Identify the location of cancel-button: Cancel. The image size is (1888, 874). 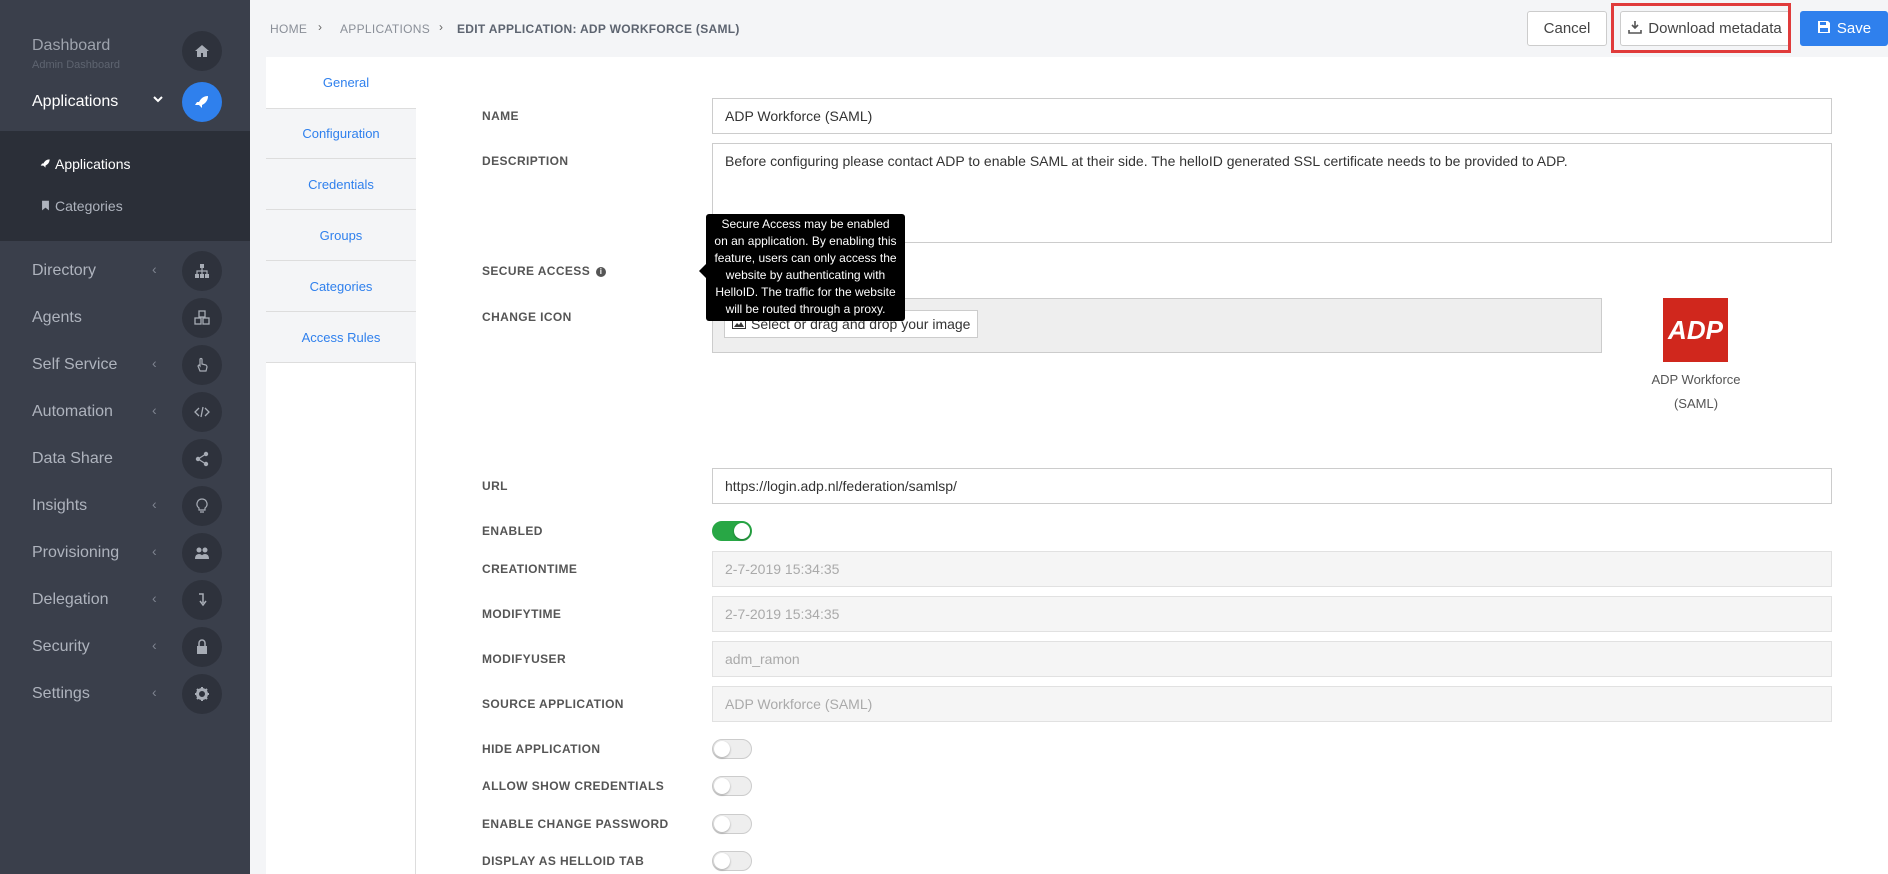
(1567, 28).